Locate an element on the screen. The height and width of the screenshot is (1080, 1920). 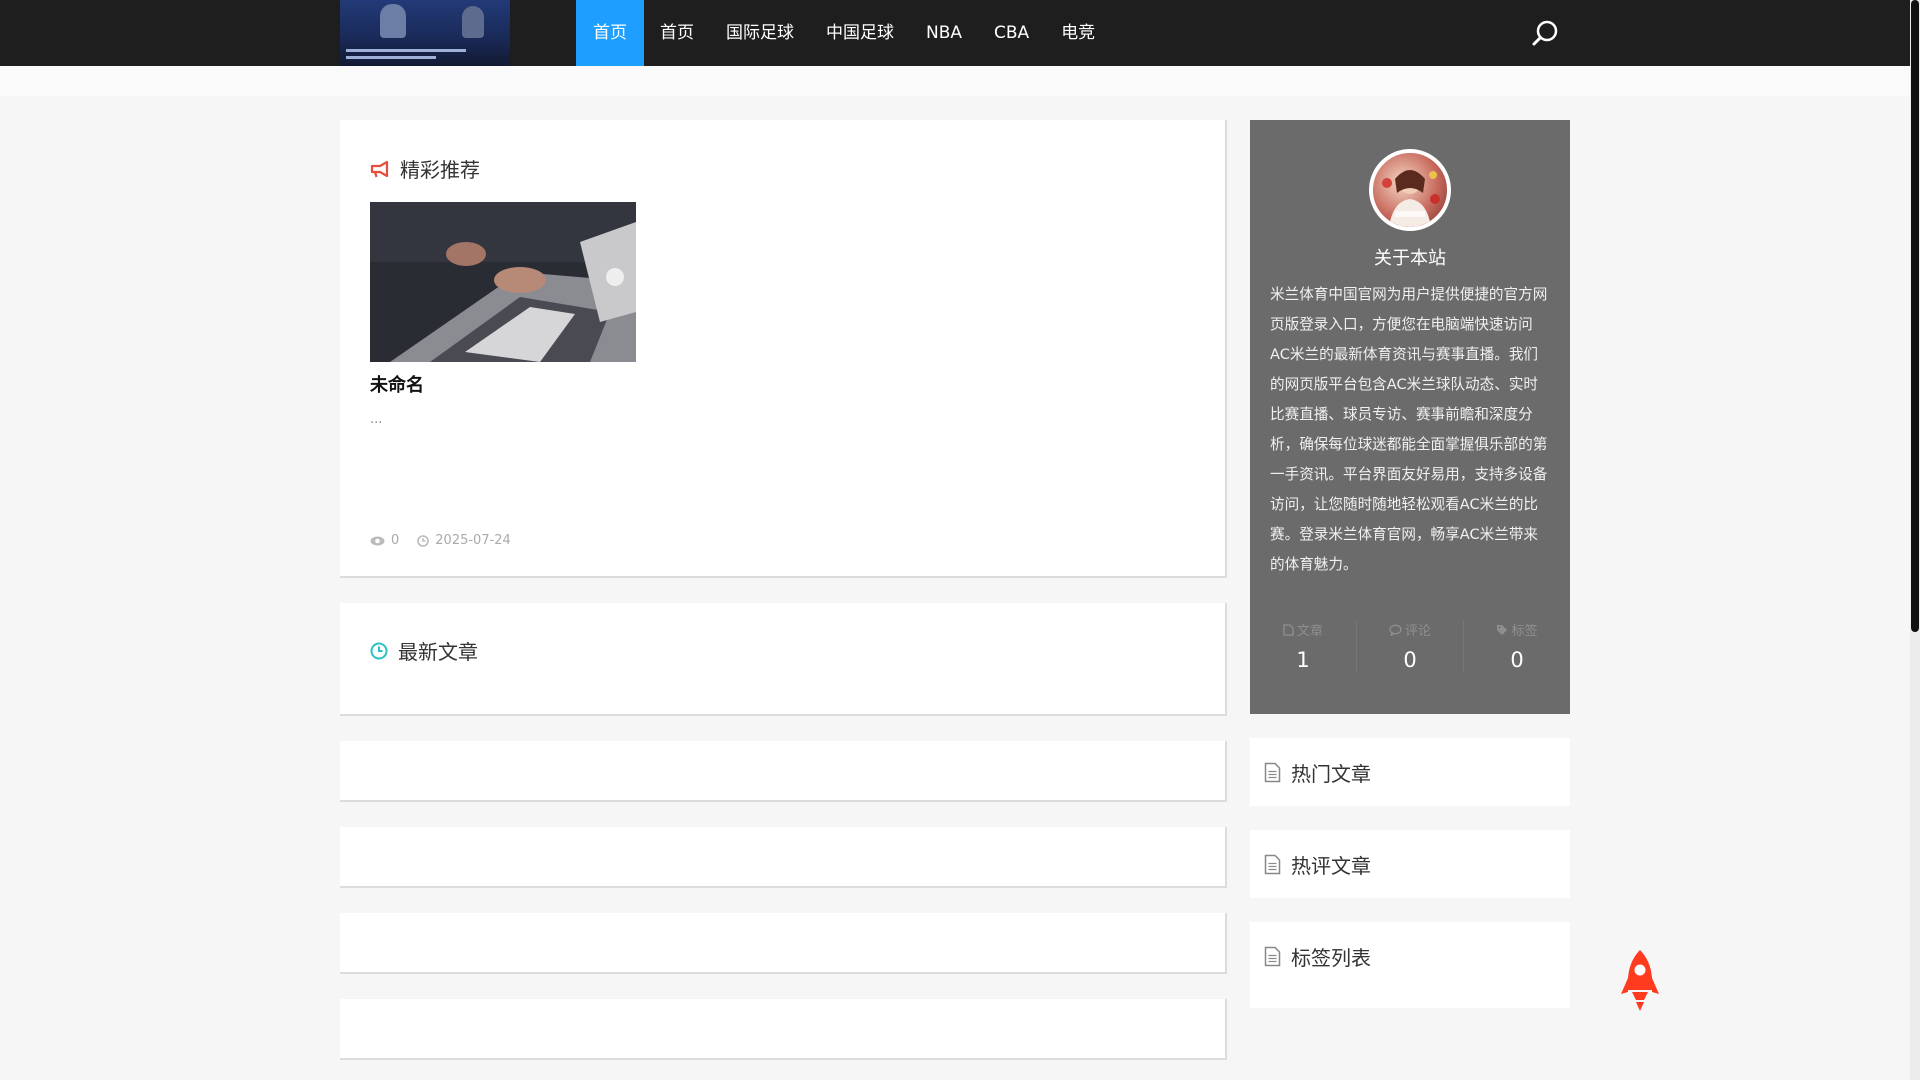
hot-comments-heading: 热评文章 is located at coordinates (1317, 864).